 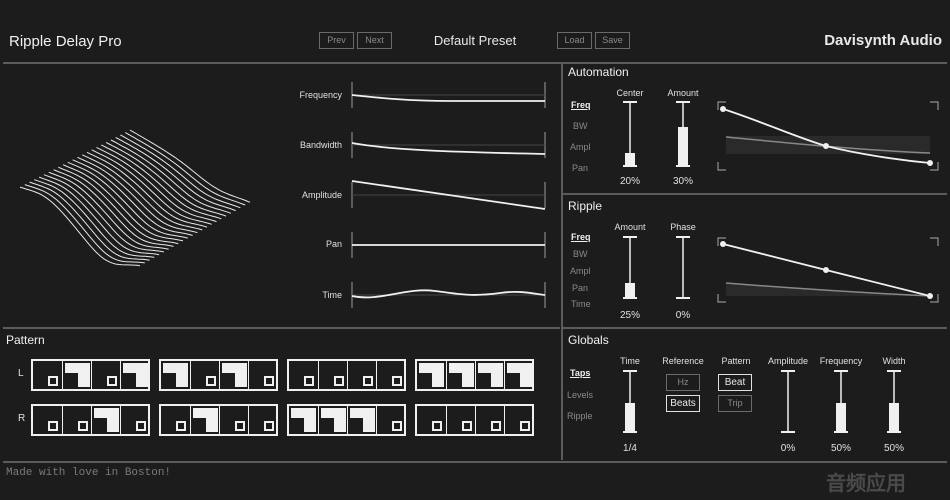 I want to click on prev-preset-button: Prev, so click(x=336, y=40).